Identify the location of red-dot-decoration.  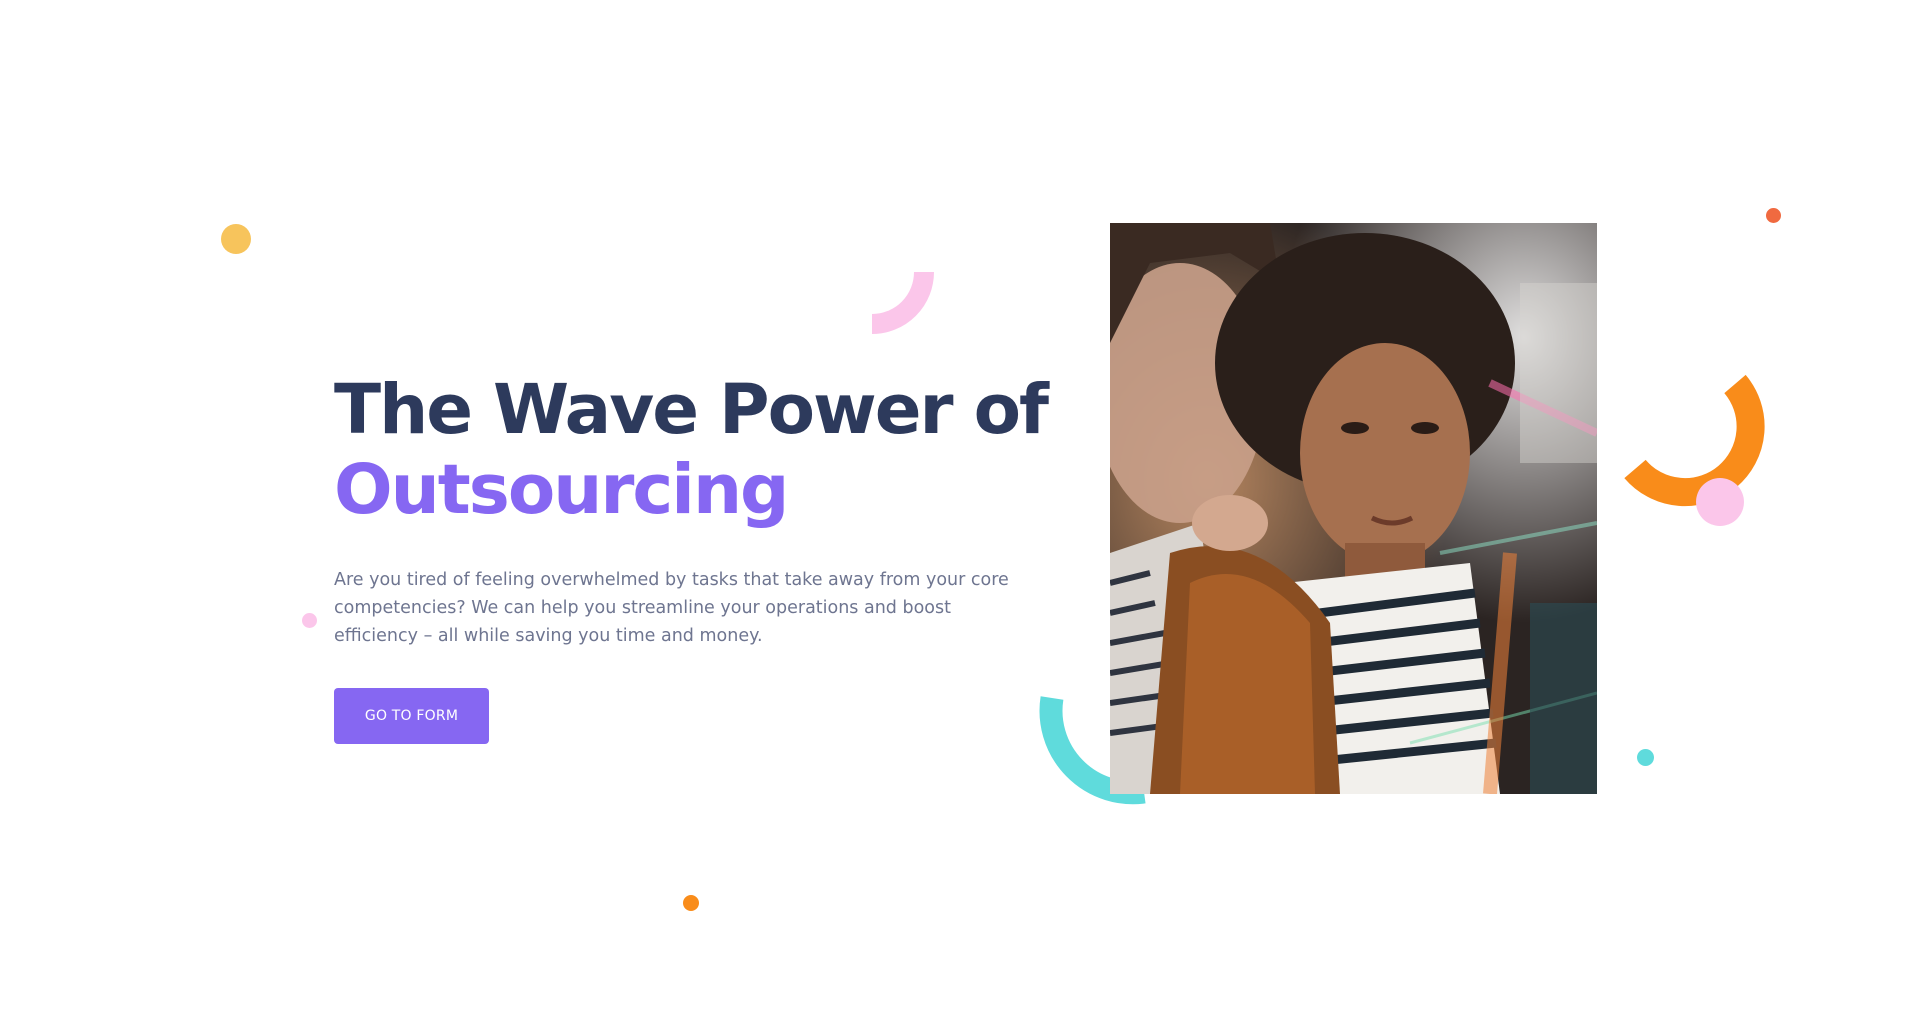
(1773, 215).